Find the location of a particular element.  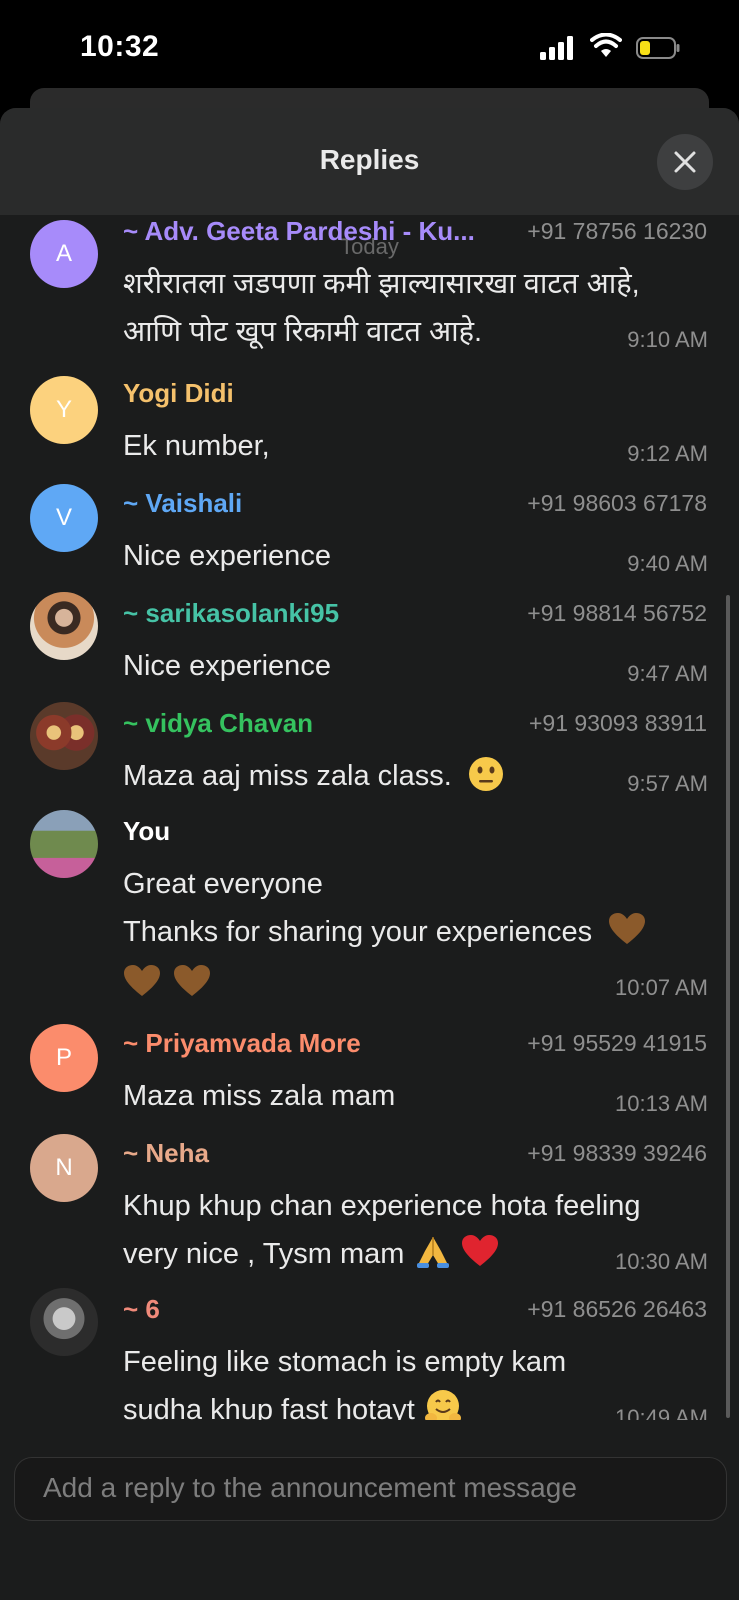

message-text: Maza aaj miss zala class. 9:57 AM is located at coordinates (415, 780).